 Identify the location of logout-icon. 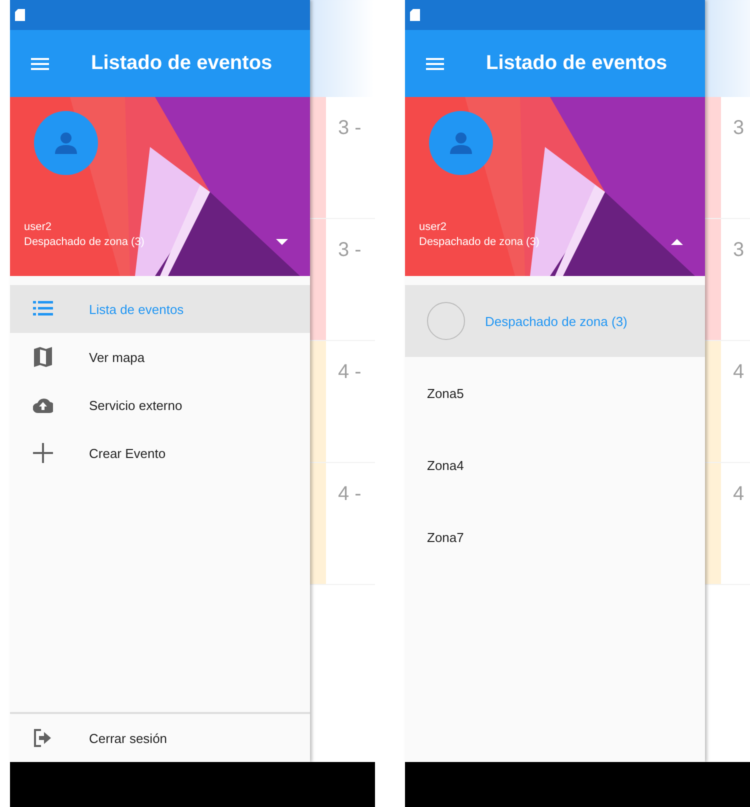
(43, 738).